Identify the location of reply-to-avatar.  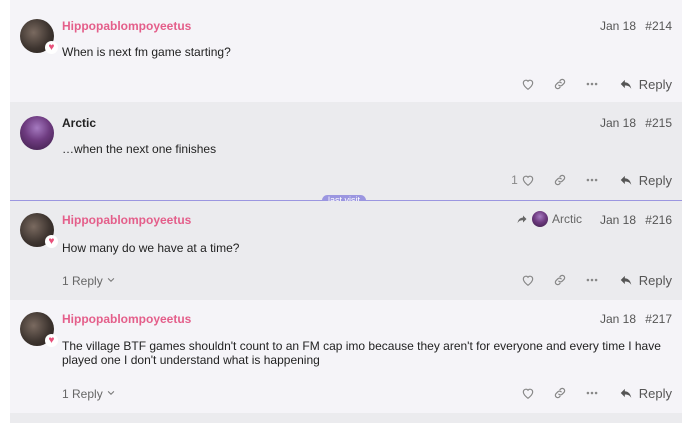
(540, 219).